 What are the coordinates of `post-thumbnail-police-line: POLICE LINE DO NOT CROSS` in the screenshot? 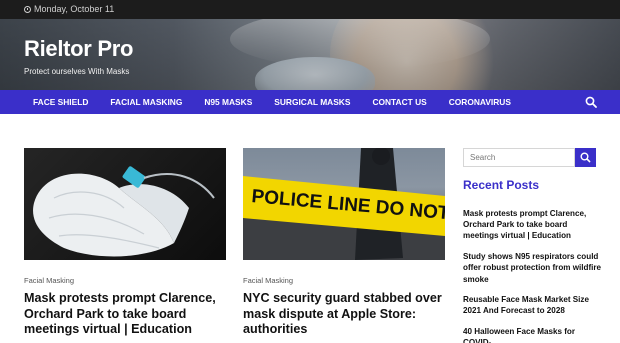 It's located at (344, 204).